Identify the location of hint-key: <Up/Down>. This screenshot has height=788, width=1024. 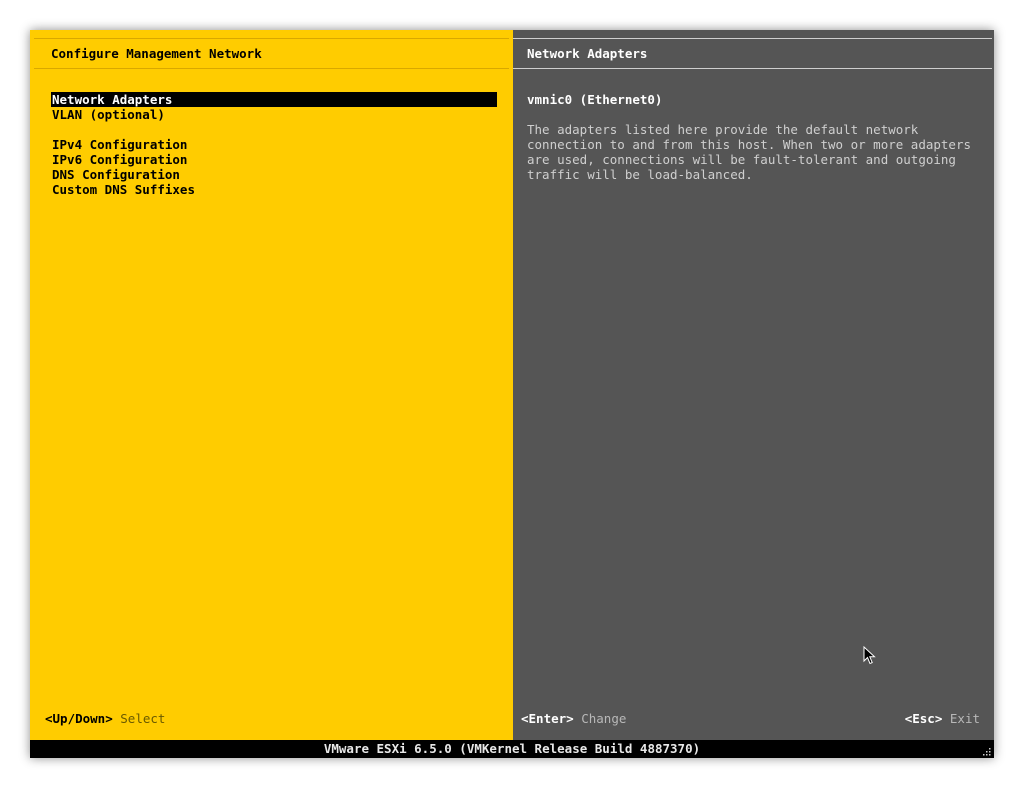
(79, 718).